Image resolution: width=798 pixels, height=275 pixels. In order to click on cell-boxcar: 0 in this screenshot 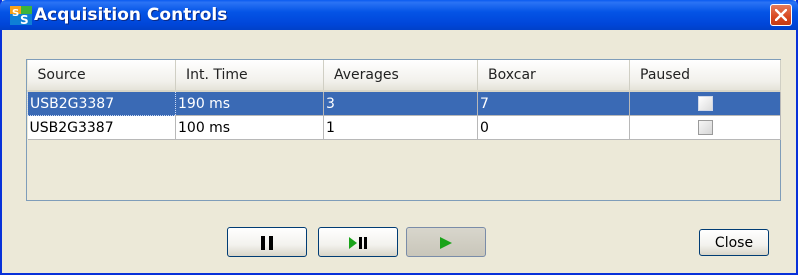, I will do `click(553, 127)`.